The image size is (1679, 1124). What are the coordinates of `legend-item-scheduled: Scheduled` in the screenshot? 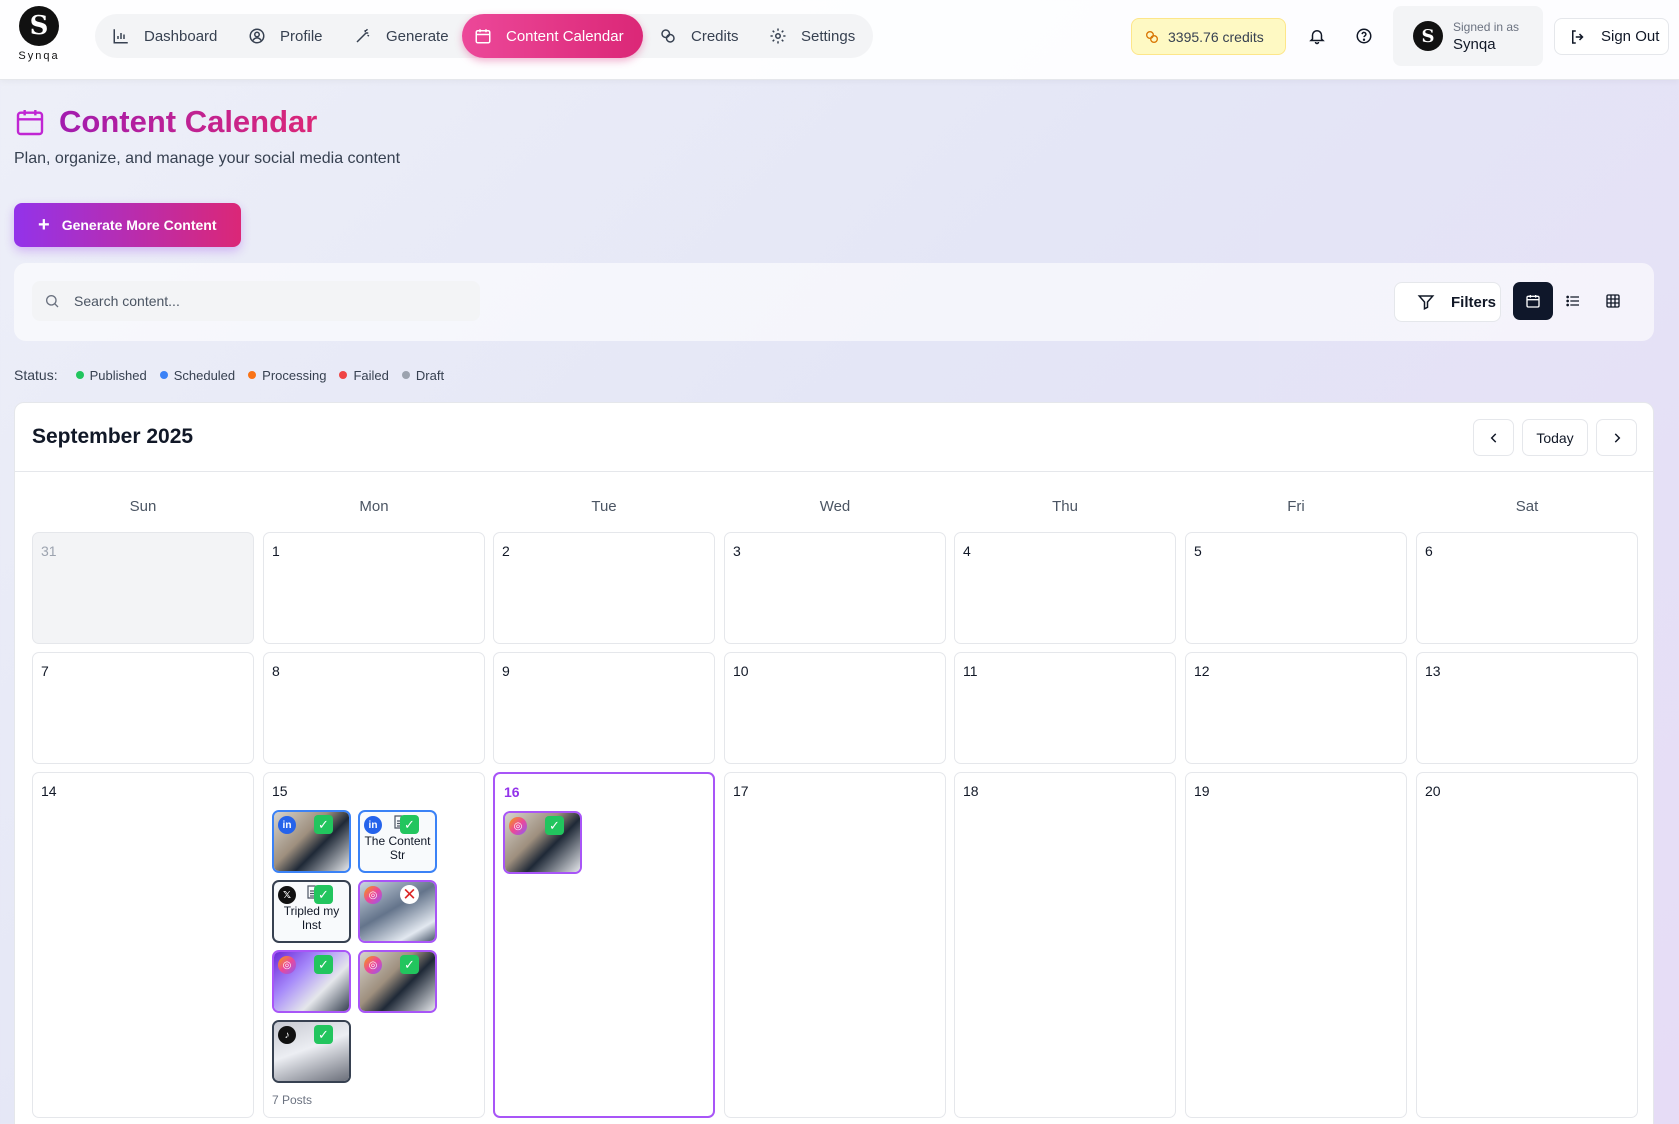 It's located at (197, 375).